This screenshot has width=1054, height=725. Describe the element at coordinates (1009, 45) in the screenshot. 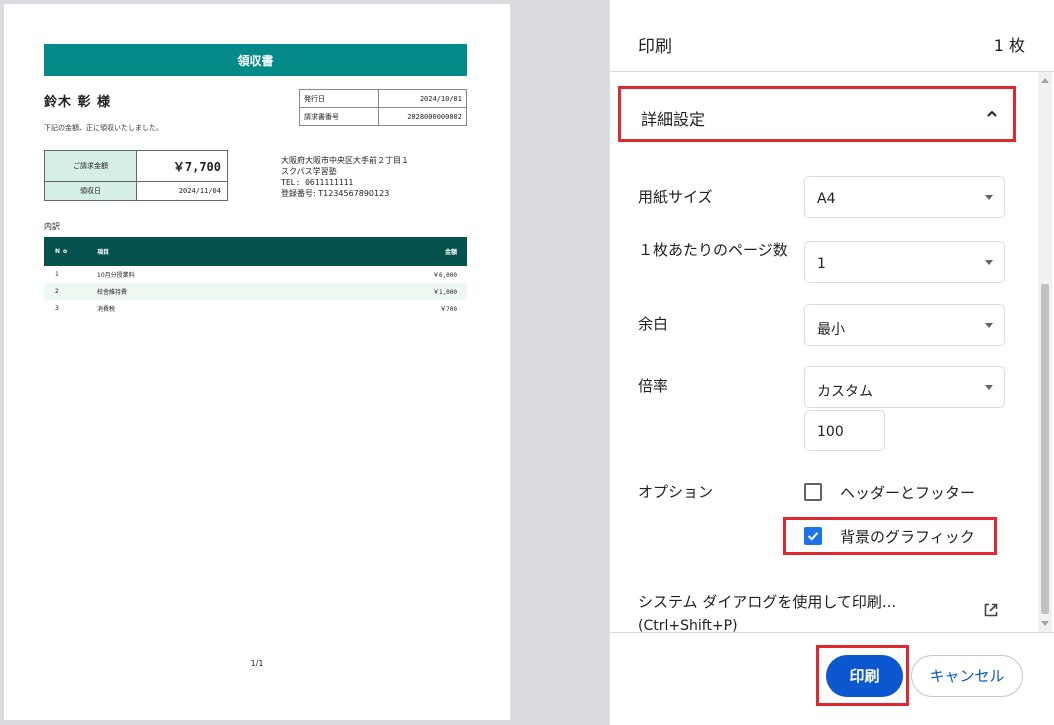

I see `sheet-count: 1 枚` at that location.